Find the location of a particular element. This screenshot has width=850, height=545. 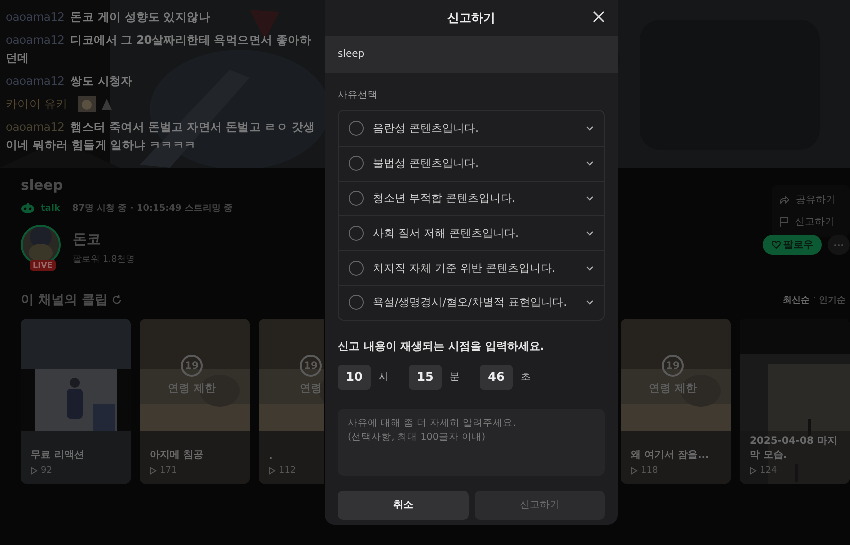

reason-option: 청소년 부적합 콘텐츠입니다. is located at coordinates (471, 198).